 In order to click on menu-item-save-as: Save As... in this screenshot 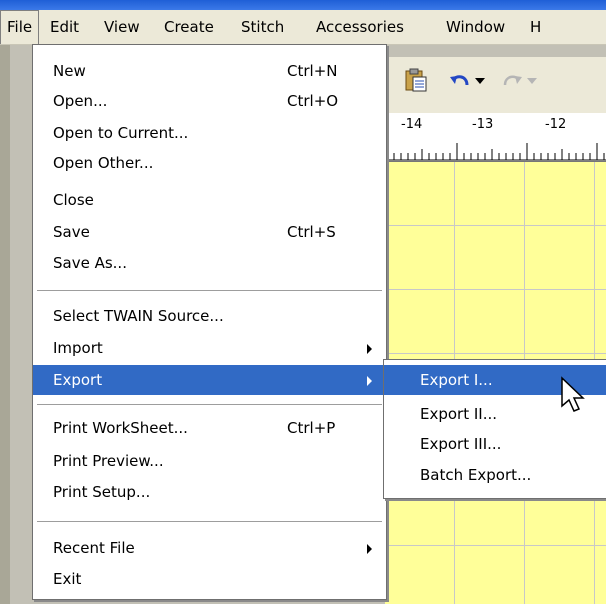, I will do `click(209, 263)`.